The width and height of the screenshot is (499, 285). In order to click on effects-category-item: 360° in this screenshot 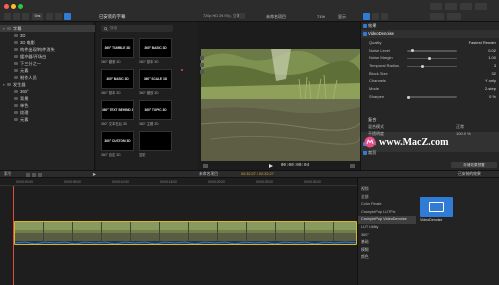, I will do `click(387, 236)`.